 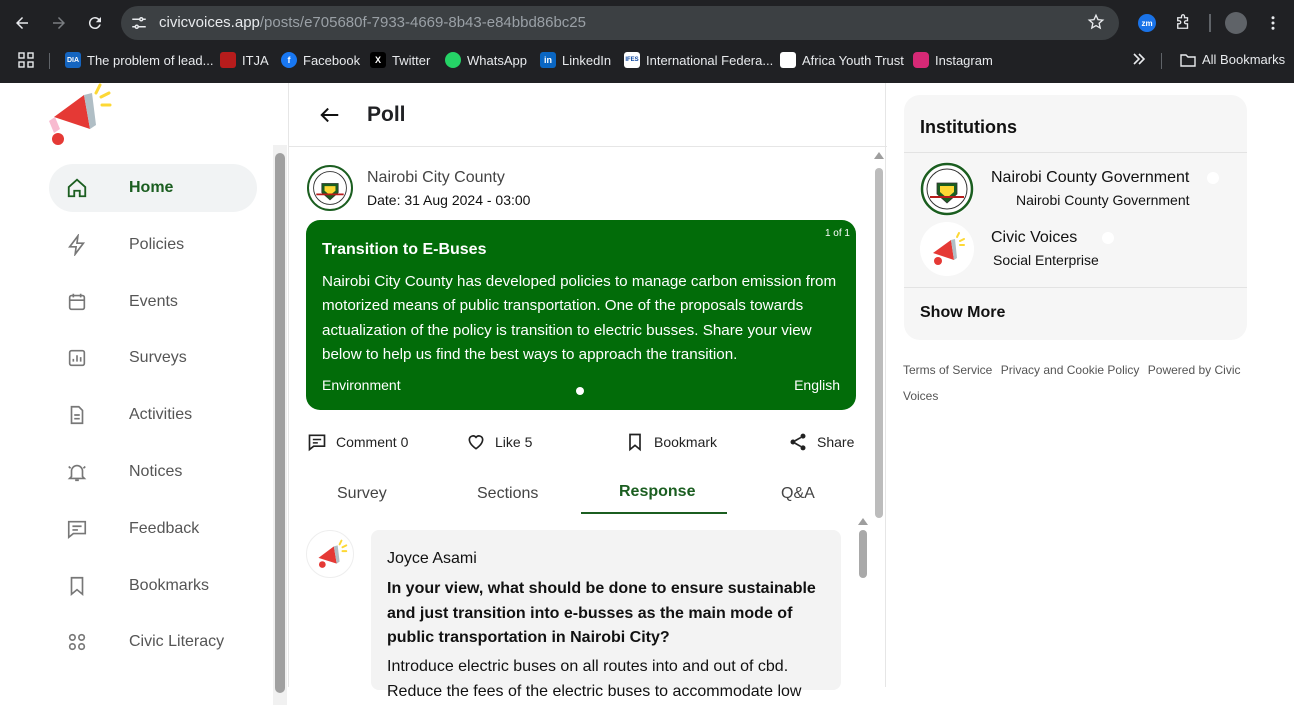 I want to click on responder-name: Joyce Asami, so click(x=432, y=558).